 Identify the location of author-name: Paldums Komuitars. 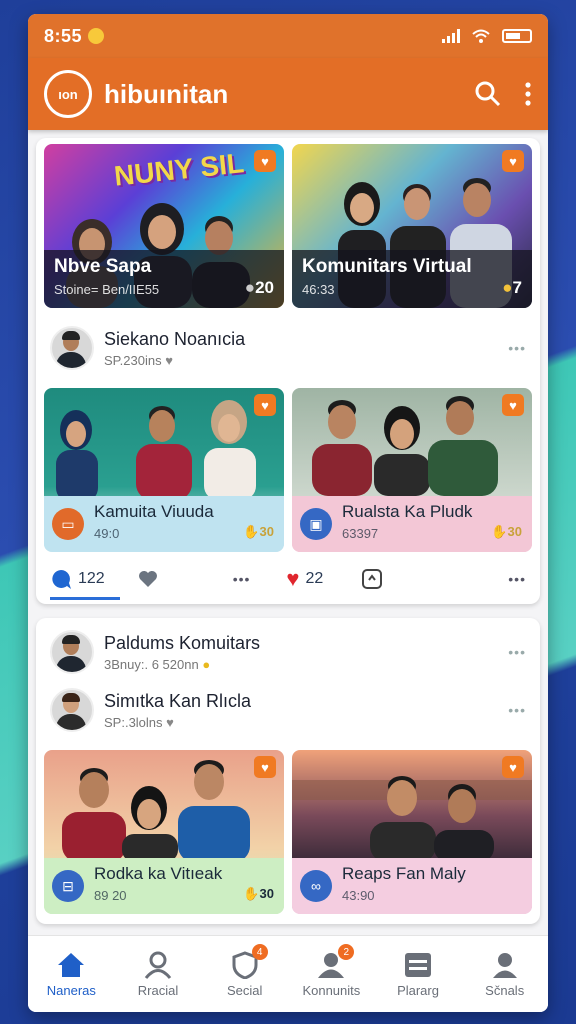
(182, 642).